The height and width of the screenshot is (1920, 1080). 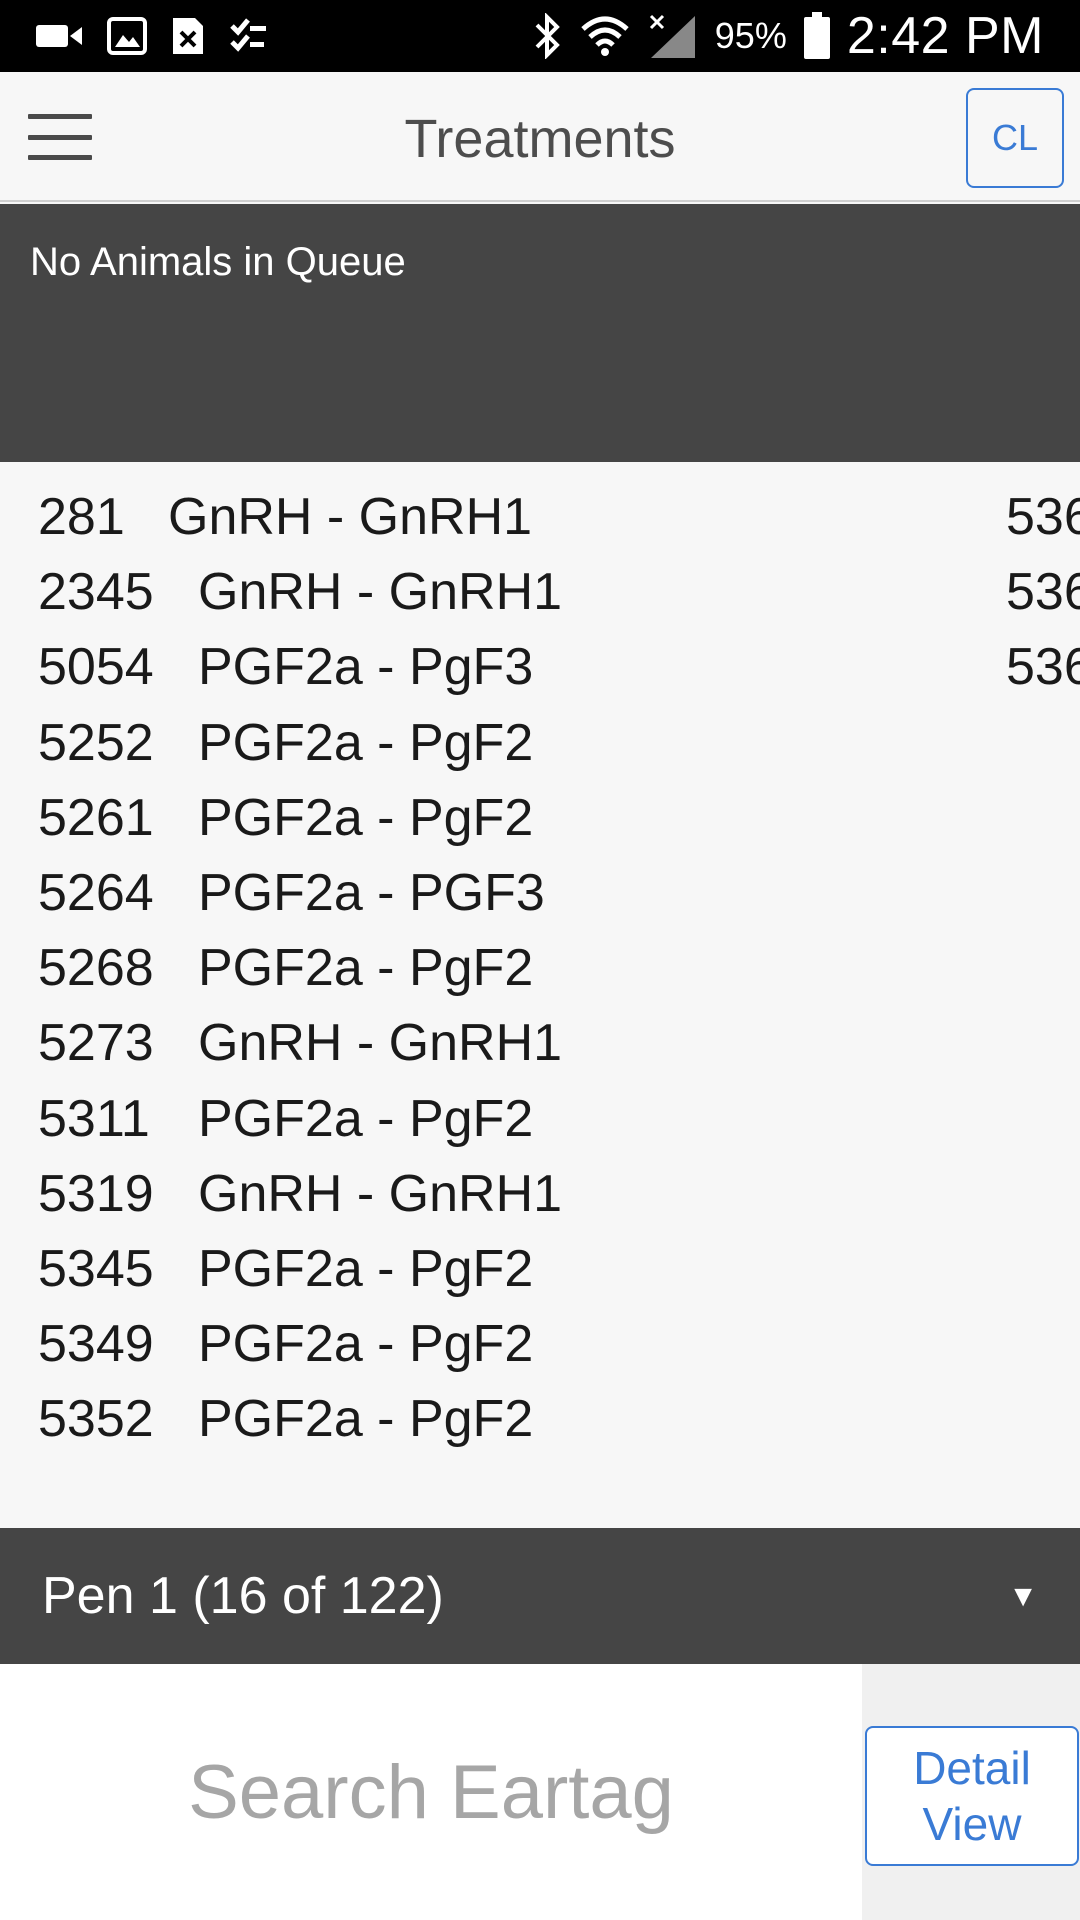 What do you see at coordinates (96, 667) in the screenshot?
I see `eartag-number: 5054` at bounding box center [96, 667].